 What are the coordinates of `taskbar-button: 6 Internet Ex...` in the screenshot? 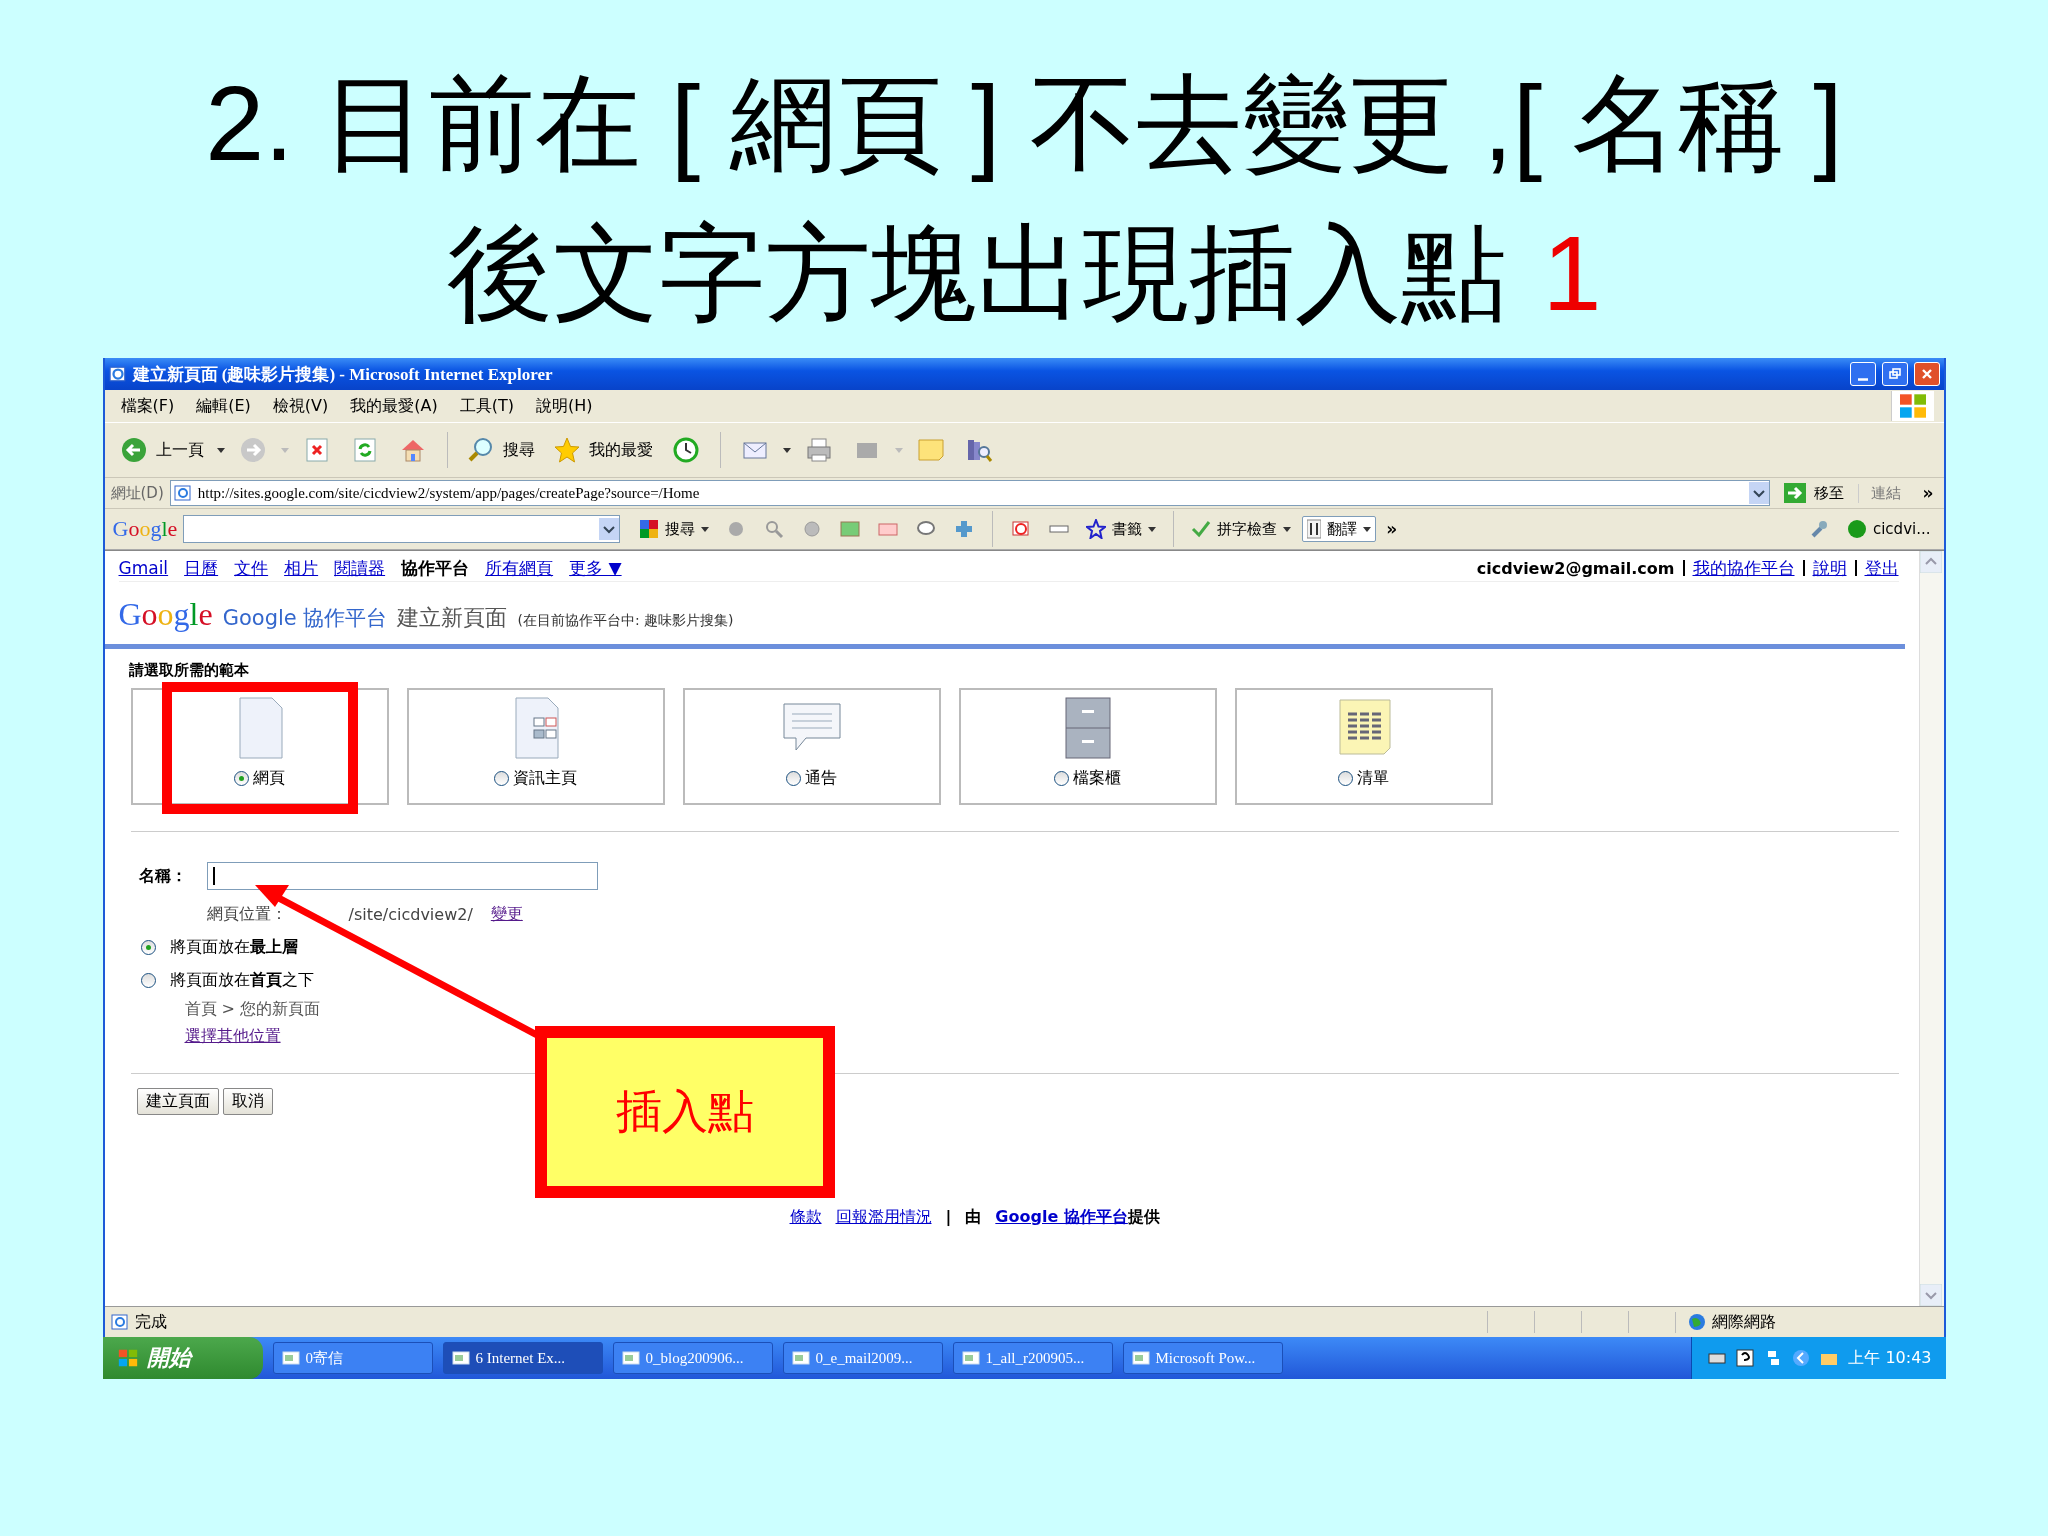 It's located at (522, 1358).